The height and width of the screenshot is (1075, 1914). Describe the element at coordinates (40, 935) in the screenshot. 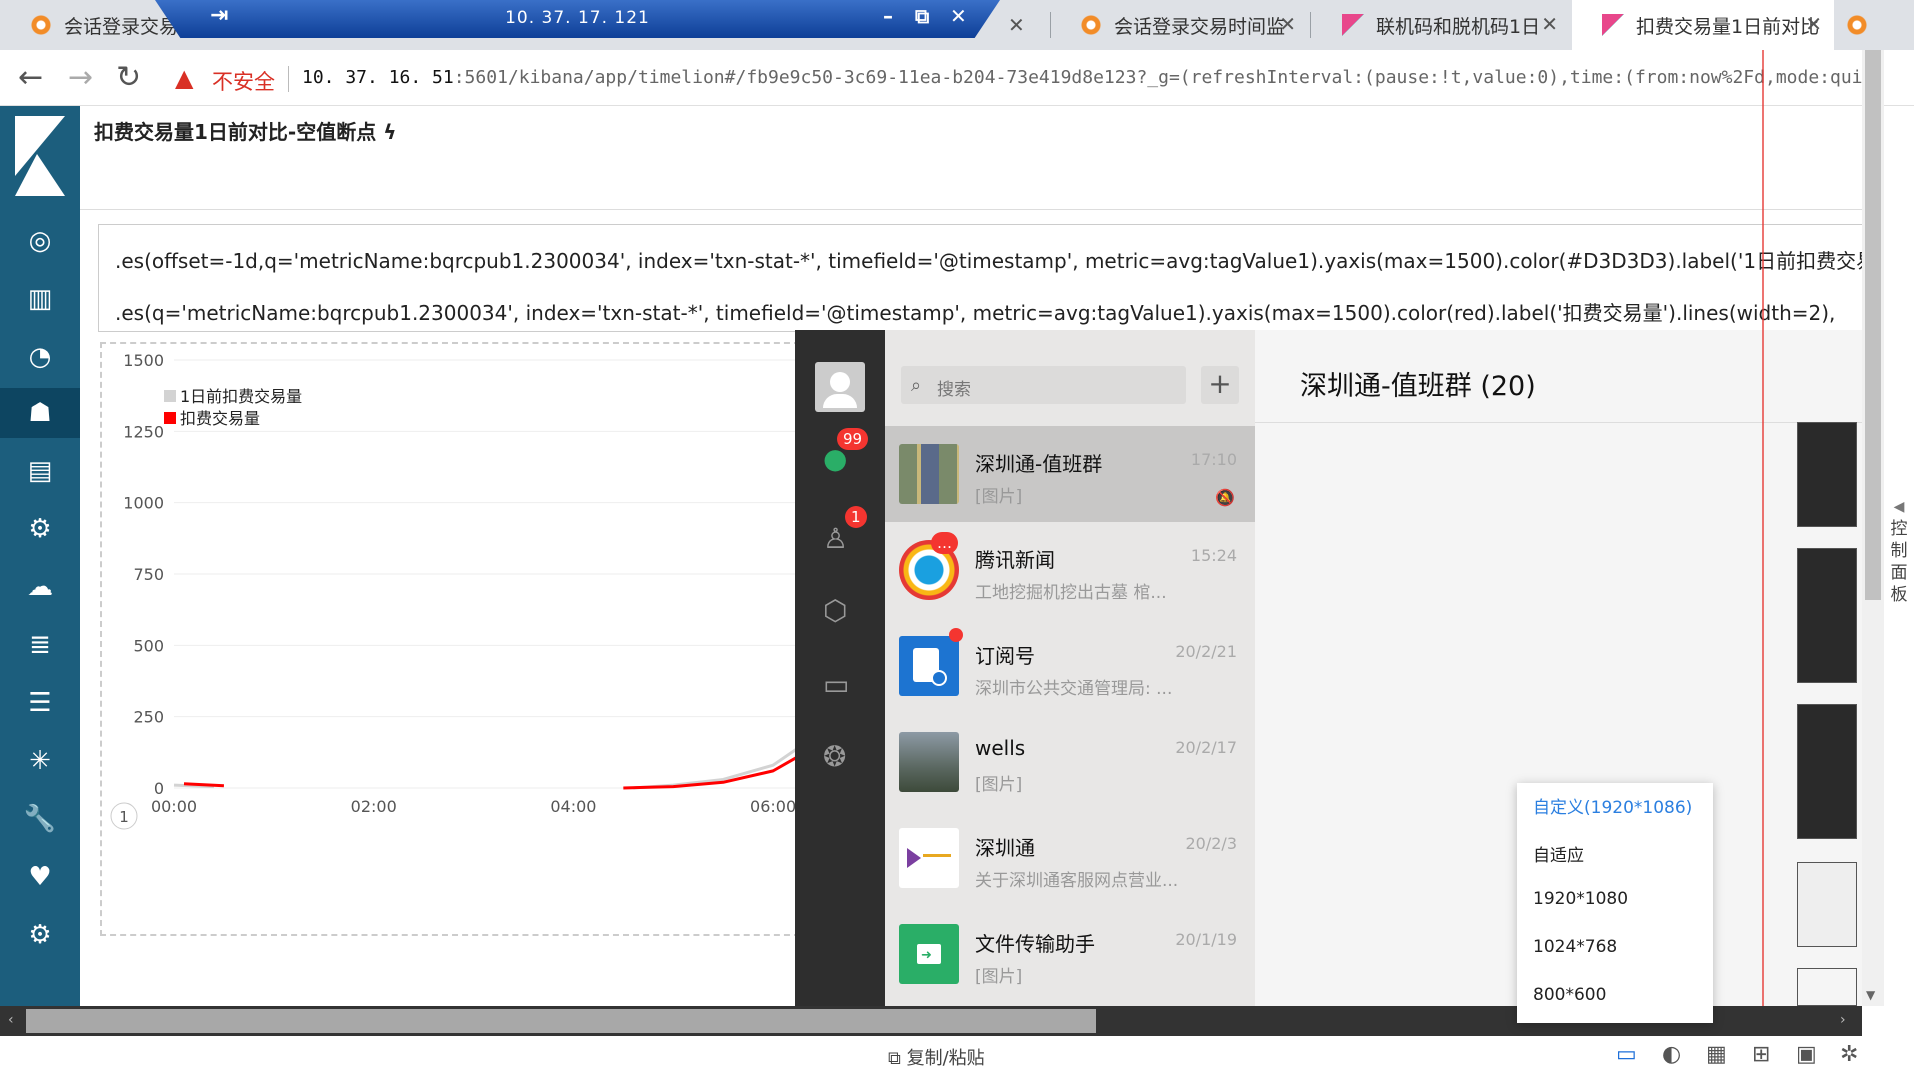

I see `management-gear-icon: ⚙` at that location.